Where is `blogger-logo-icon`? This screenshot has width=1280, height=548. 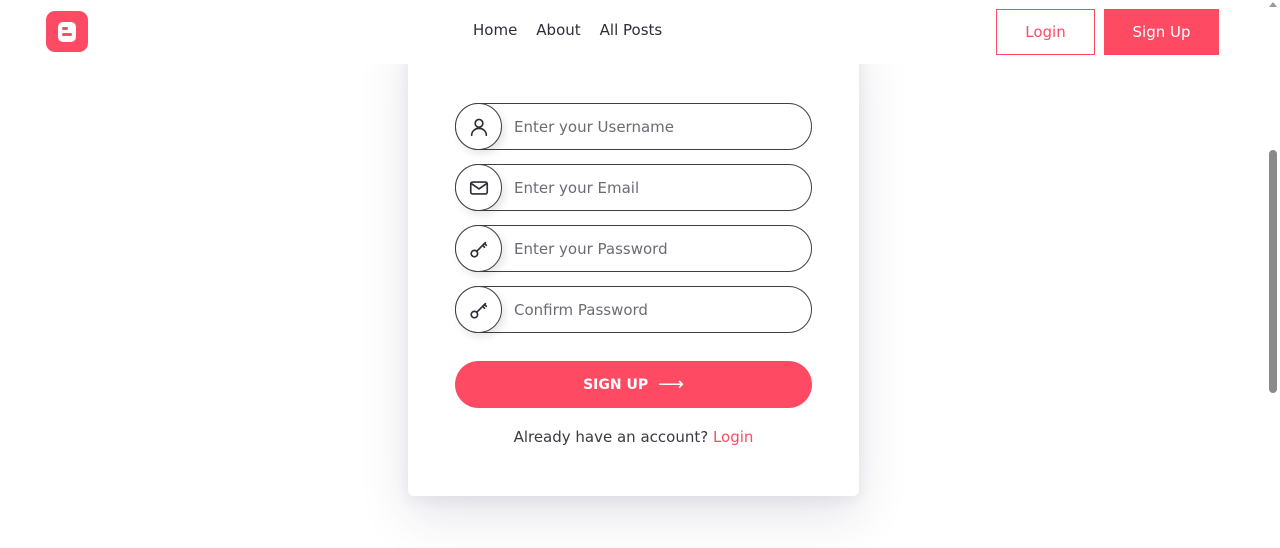
blogger-logo-icon is located at coordinates (67, 31).